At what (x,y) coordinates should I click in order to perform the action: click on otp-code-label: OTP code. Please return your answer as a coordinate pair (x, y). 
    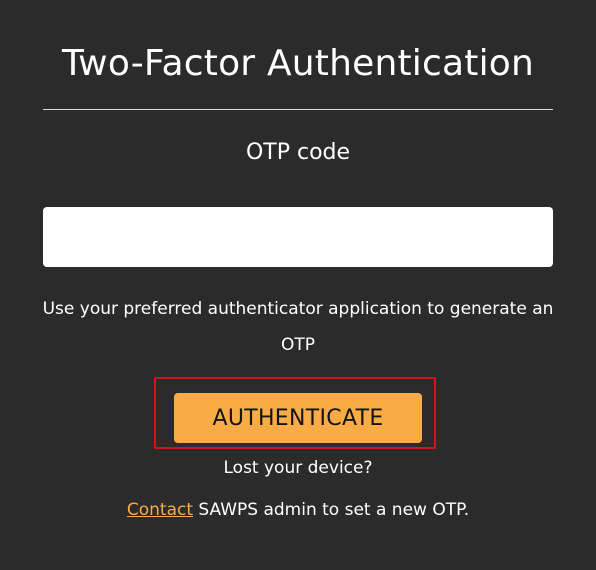
    Looking at the image, I should click on (298, 152).